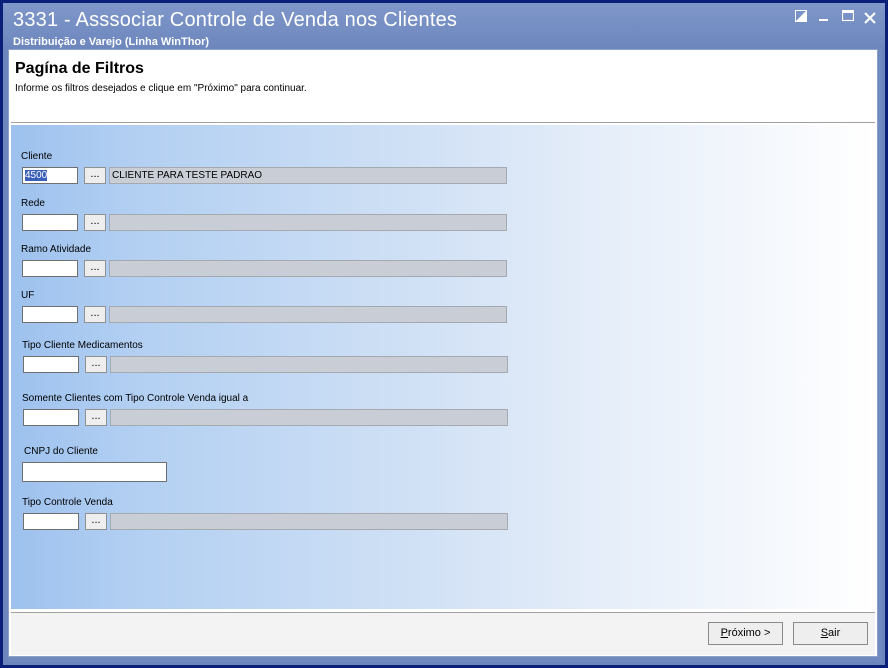 This screenshot has width=888, height=668. What do you see at coordinates (308, 314) in the screenshot?
I see `uf-description-field` at bounding box center [308, 314].